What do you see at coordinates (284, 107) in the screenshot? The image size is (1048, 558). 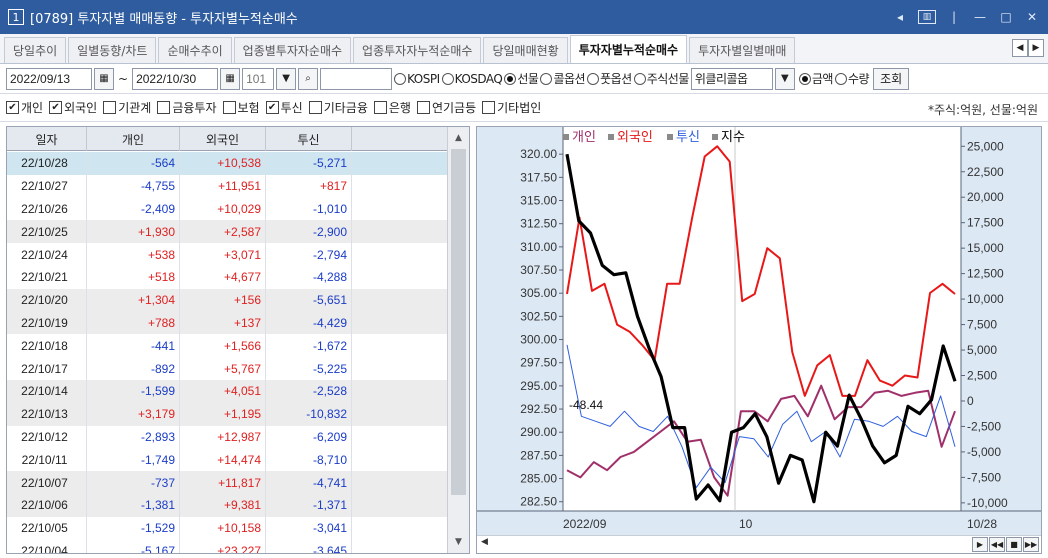 I see `checkbox-trust: ✔ 투신` at bounding box center [284, 107].